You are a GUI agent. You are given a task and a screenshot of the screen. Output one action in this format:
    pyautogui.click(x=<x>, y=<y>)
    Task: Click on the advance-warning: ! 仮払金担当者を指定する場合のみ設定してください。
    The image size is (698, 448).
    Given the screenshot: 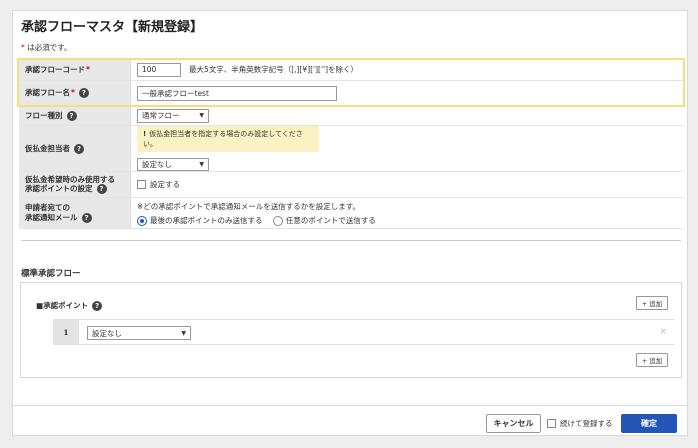 What is the action you would take?
    pyautogui.click(x=228, y=139)
    